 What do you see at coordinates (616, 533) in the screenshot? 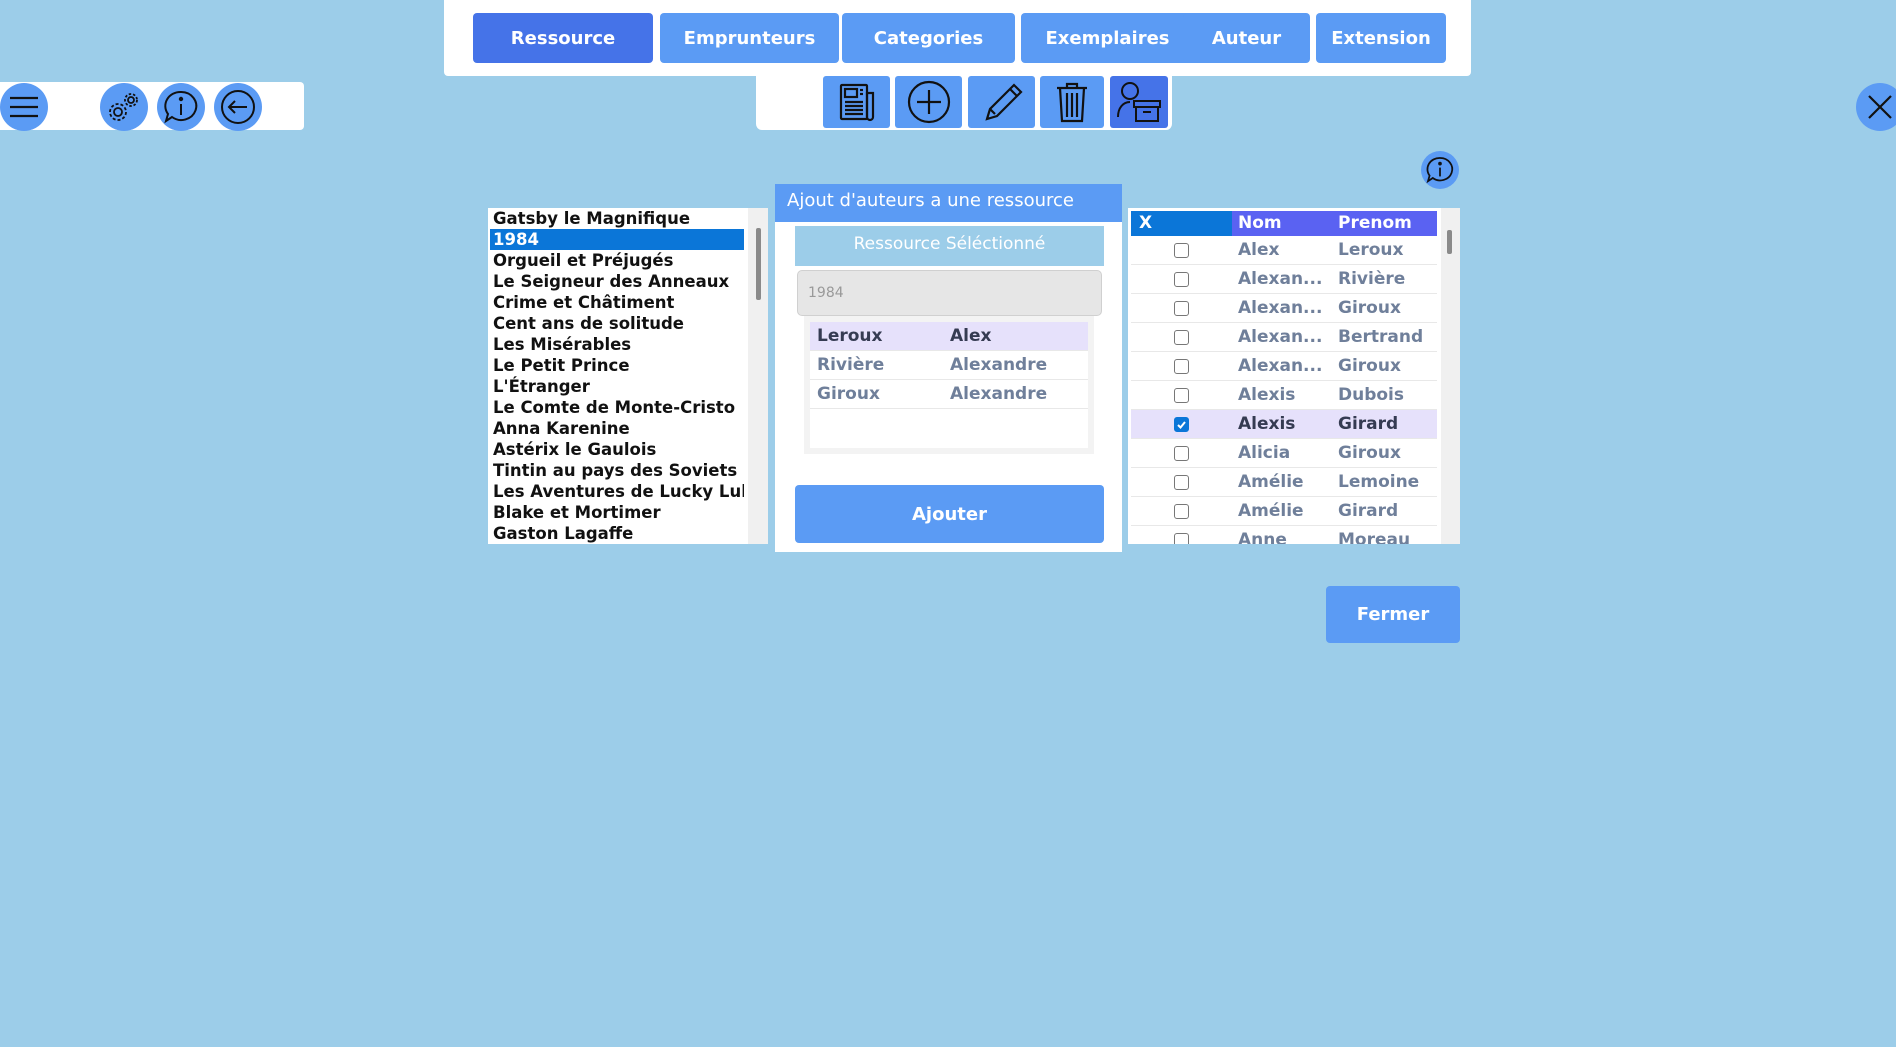
I see `resource-item: Gaston Lagaffe` at bounding box center [616, 533].